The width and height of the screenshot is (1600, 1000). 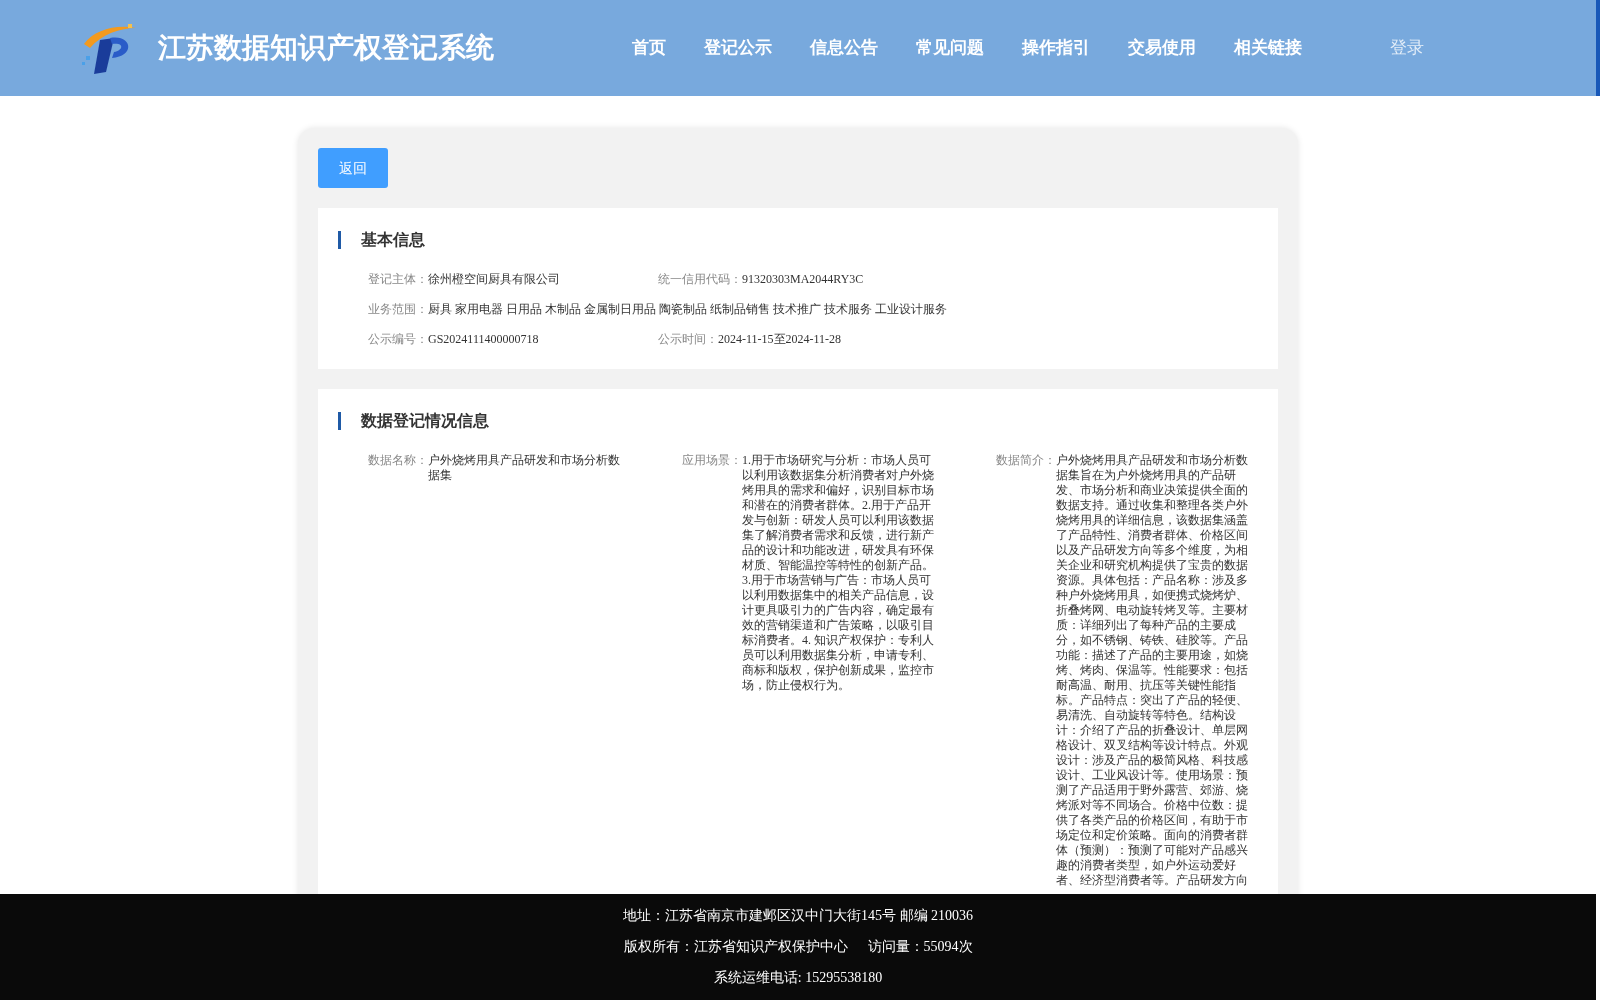 I want to click on nav-link: 常见问题, so click(x=950, y=48).